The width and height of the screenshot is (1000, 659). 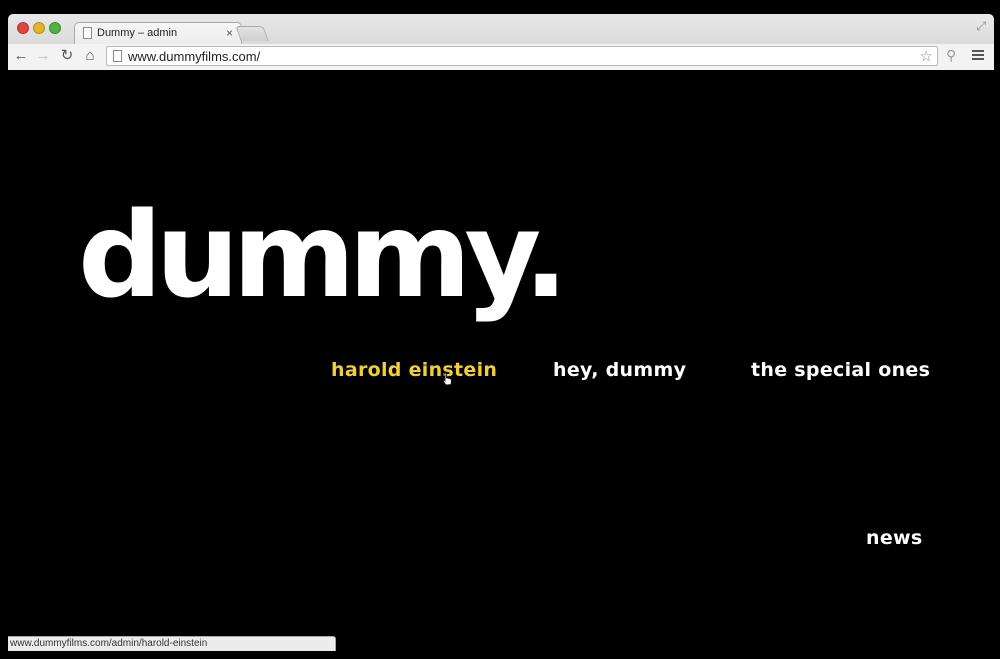 I want to click on minimize-window-button, so click(x=39, y=28).